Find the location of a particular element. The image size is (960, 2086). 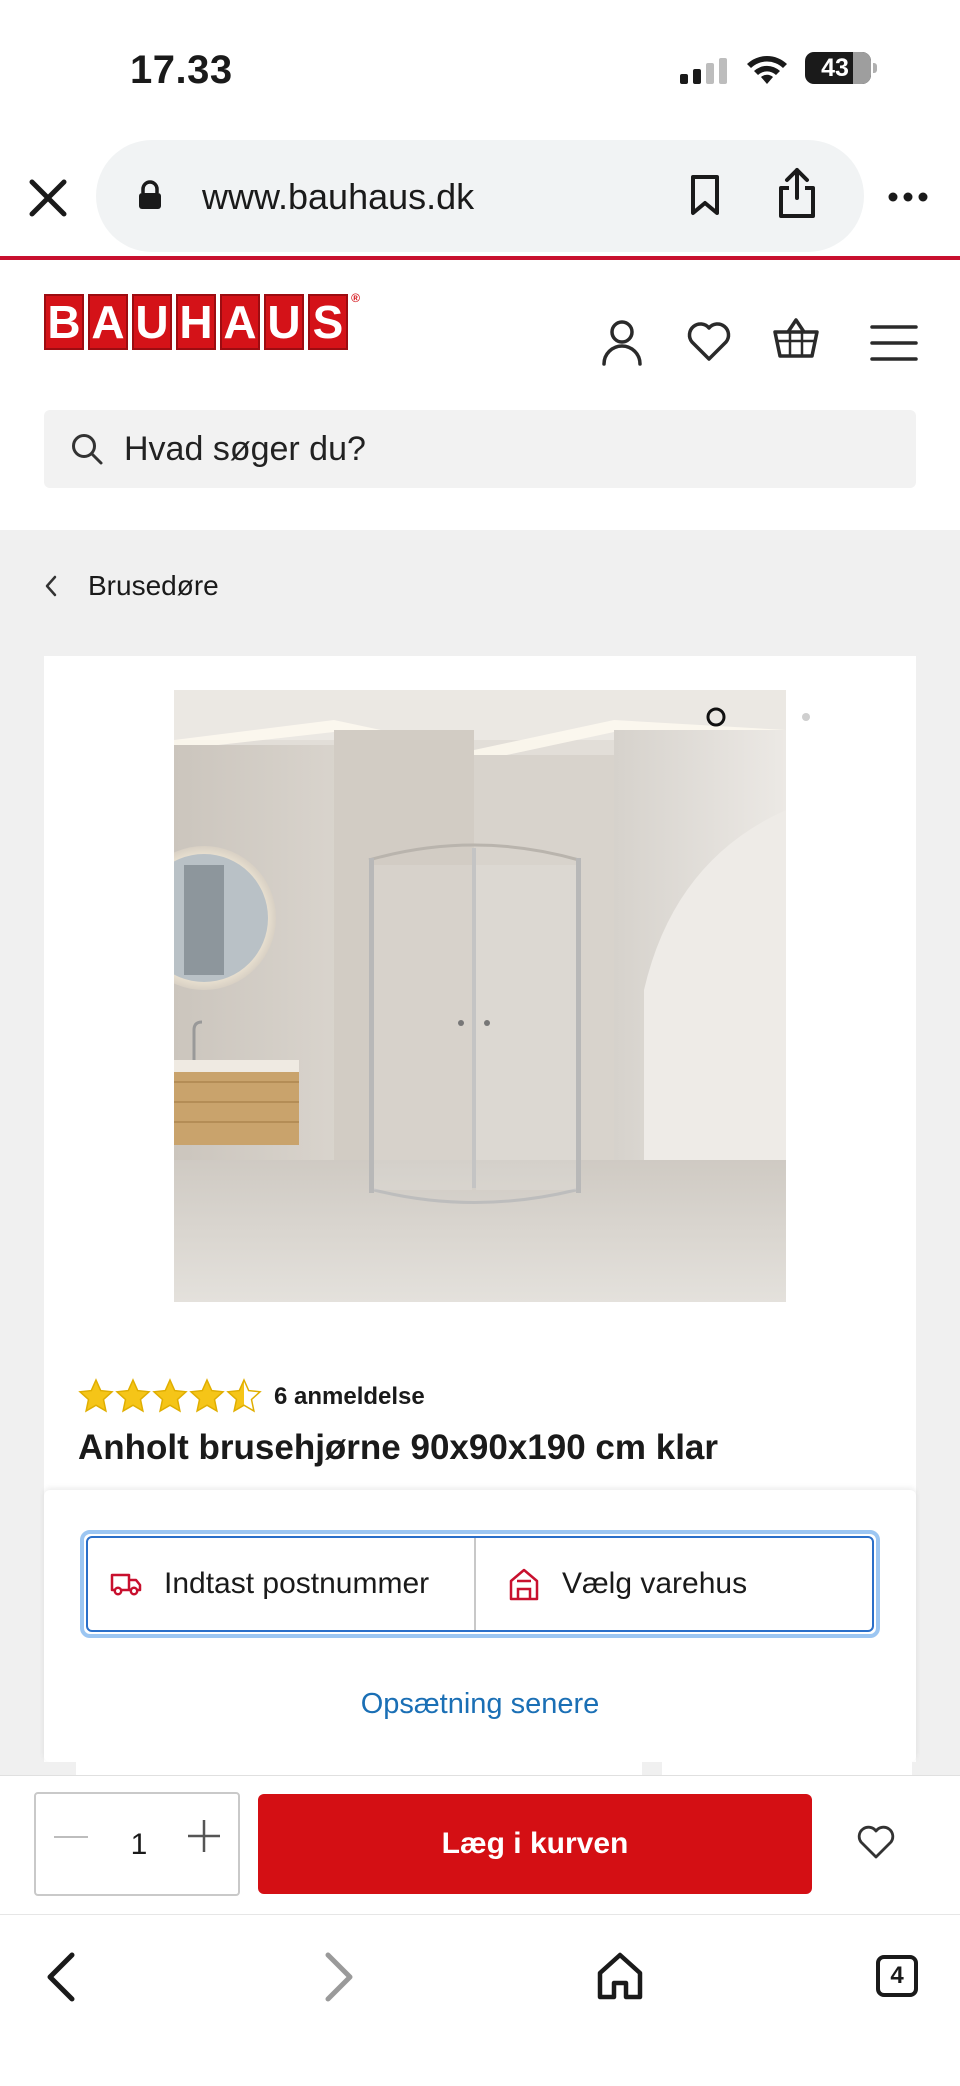

purchase-bar: 1 Læg i kurven is located at coordinates (480, 1845).